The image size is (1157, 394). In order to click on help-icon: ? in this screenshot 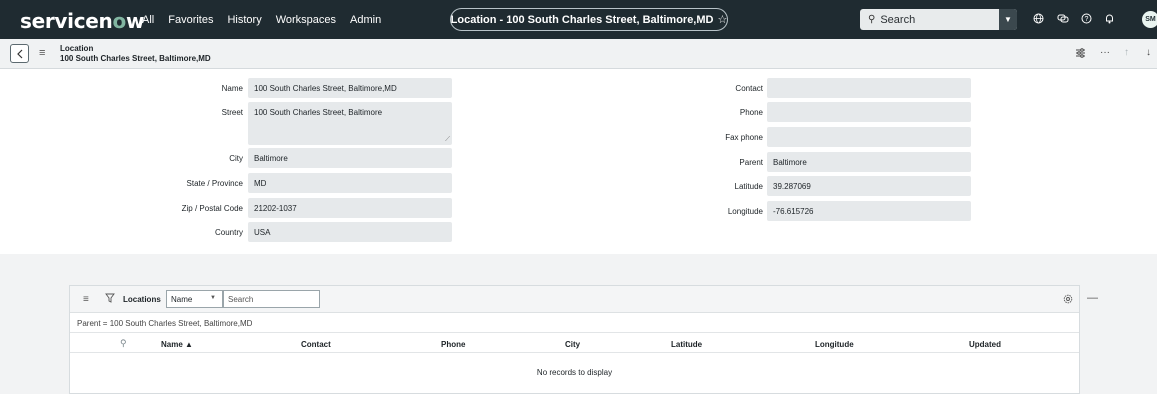, I will do `click(1086, 20)`.